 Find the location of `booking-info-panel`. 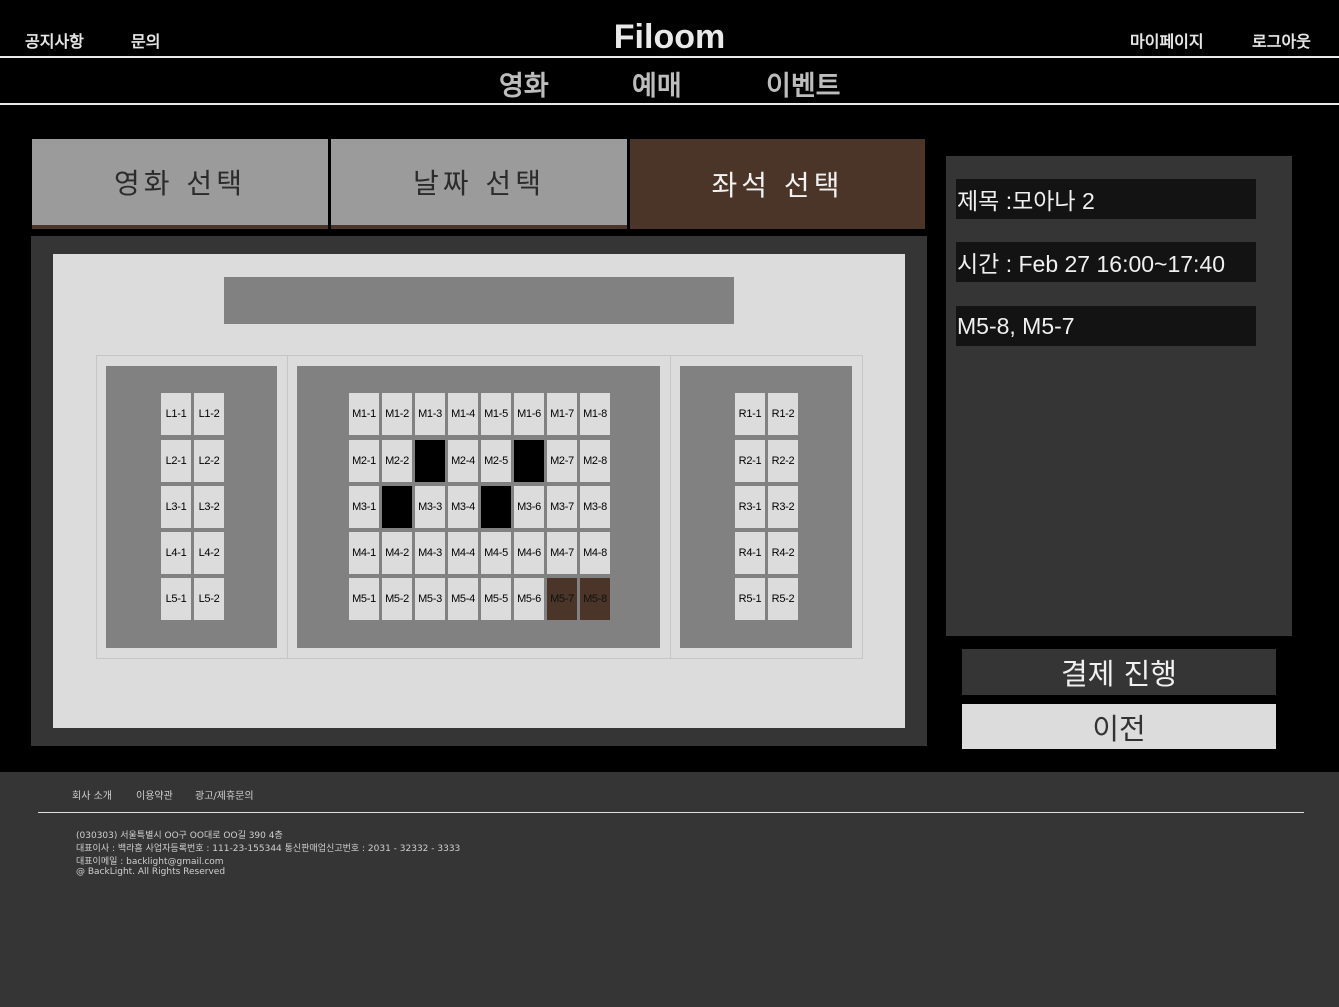

booking-info-panel is located at coordinates (1119, 396).